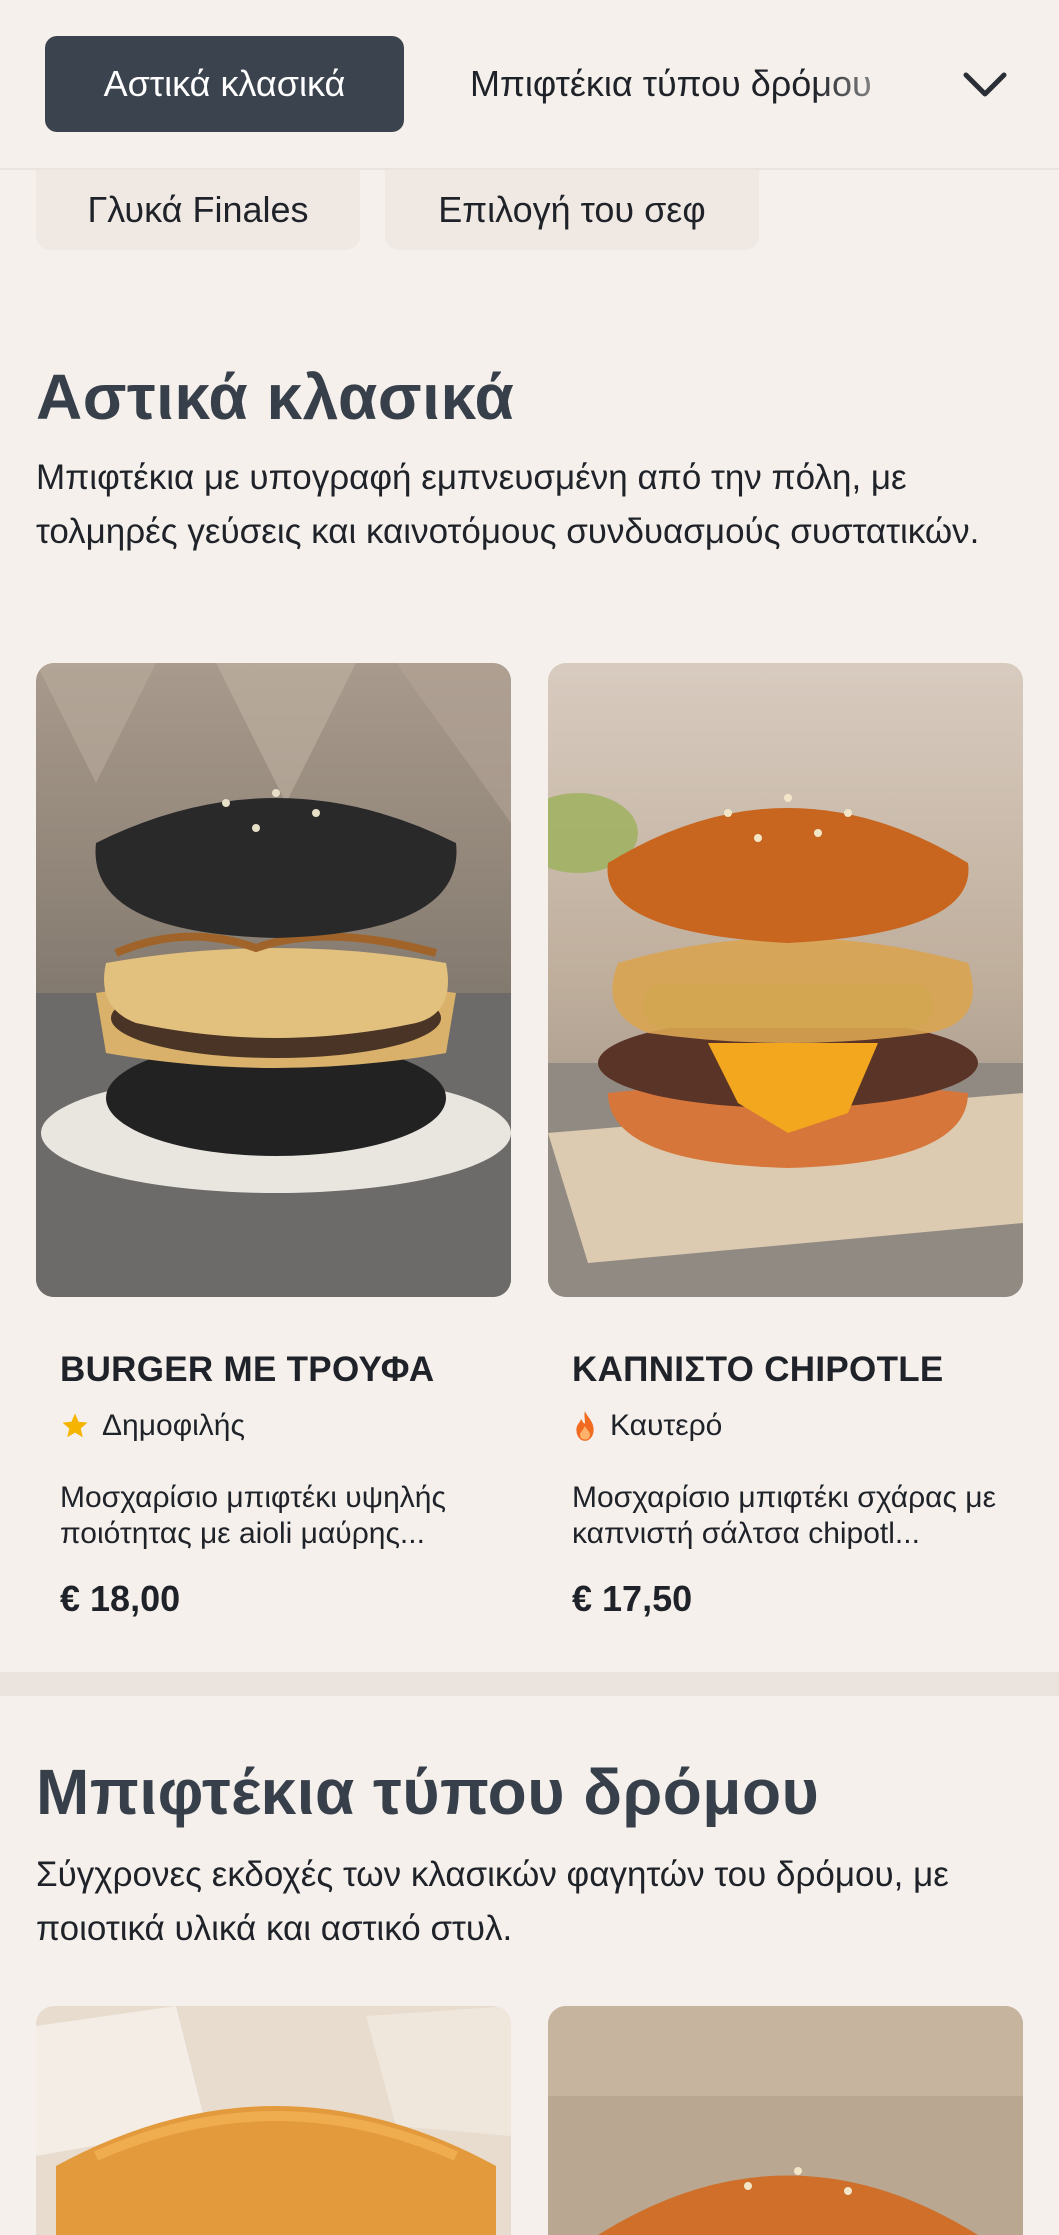 The height and width of the screenshot is (2235, 1059). Describe the element at coordinates (247, 1369) in the screenshot. I see `menu-item-name: BURGER ΜΕ ΤΡΟΥΦΑ` at that location.